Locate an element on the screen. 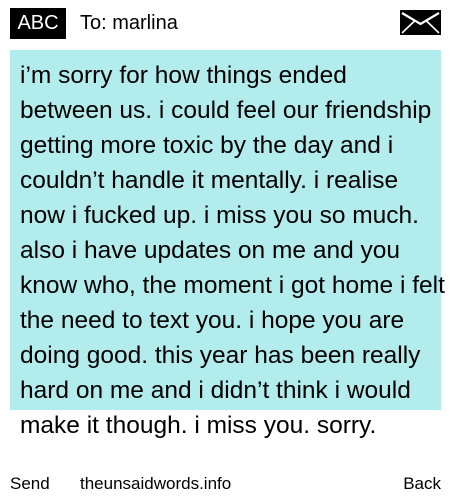 The height and width of the screenshot is (500, 450). envelope-icon is located at coordinates (420, 22).